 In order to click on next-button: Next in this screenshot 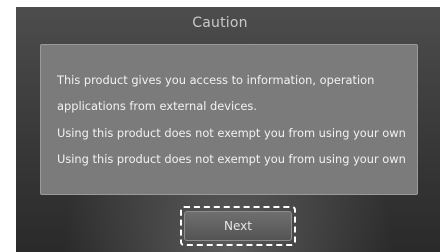, I will do `click(238, 226)`.